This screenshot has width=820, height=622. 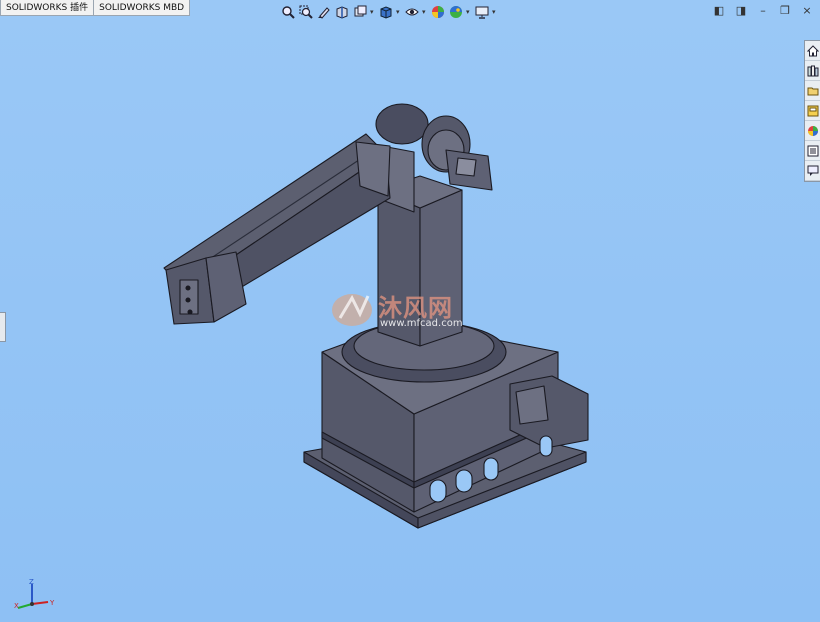 What do you see at coordinates (34, 594) in the screenshot?
I see `reference-triad: Z X Y` at bounding box center [34, 594].